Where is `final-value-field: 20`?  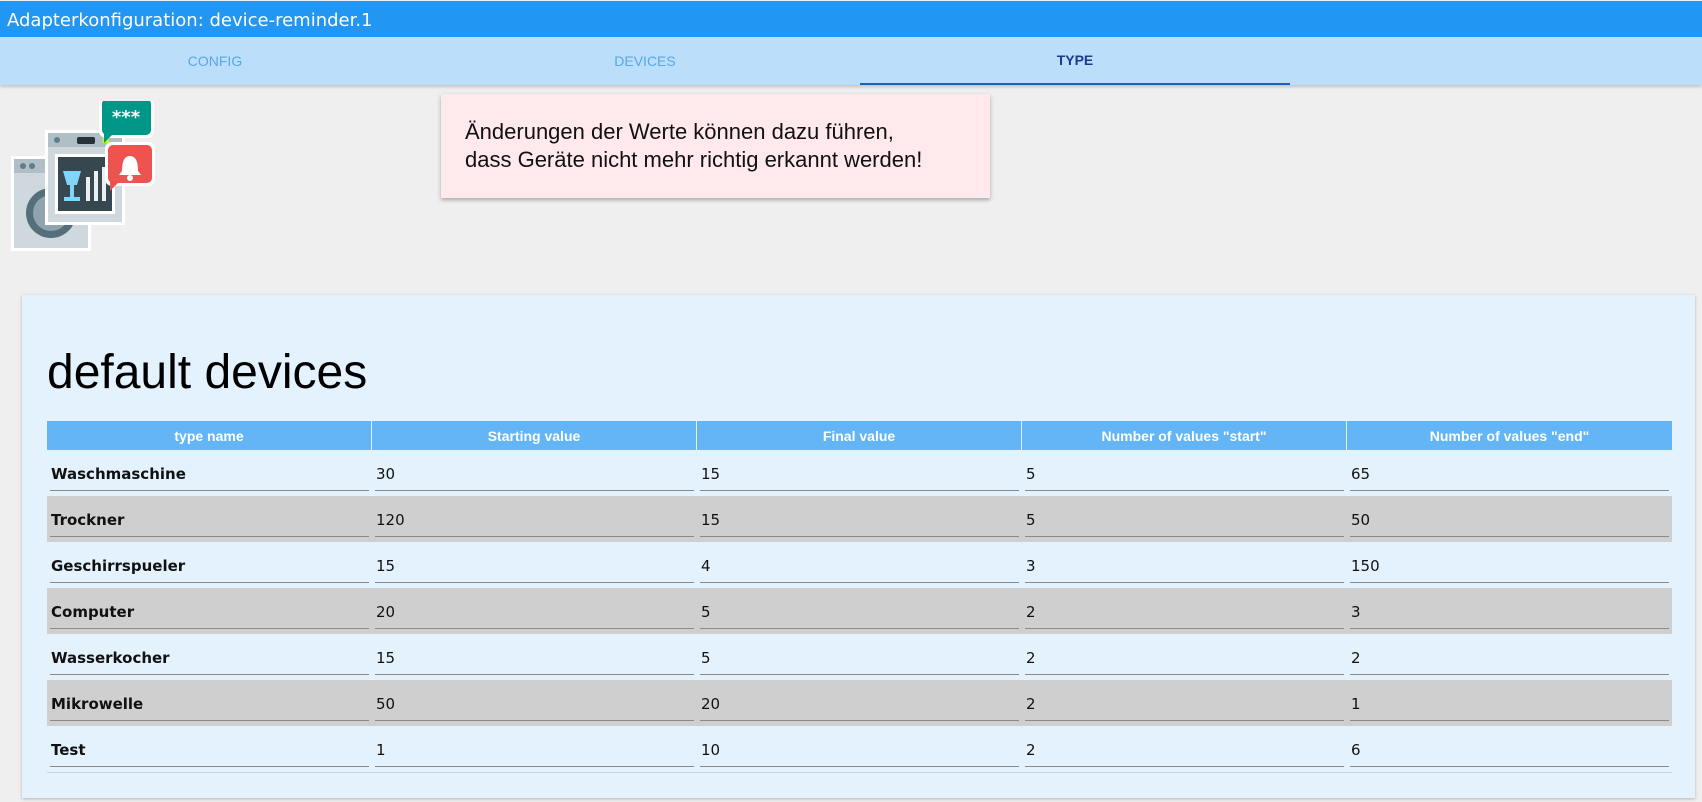 final-value-field: 20 is located at coordinates (859, 704).